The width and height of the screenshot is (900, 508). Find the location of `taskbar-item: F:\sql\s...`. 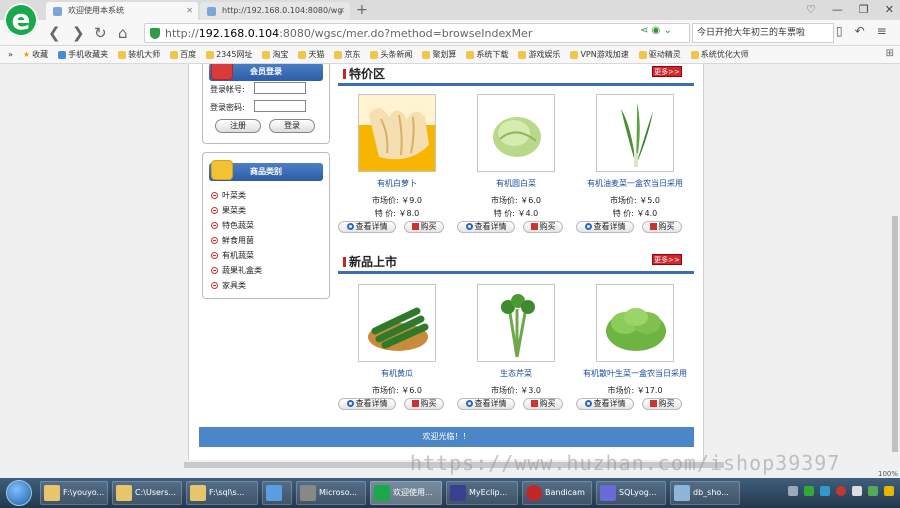

taskbar-item: F:\sql\s... is located at coordinates (222, 493).